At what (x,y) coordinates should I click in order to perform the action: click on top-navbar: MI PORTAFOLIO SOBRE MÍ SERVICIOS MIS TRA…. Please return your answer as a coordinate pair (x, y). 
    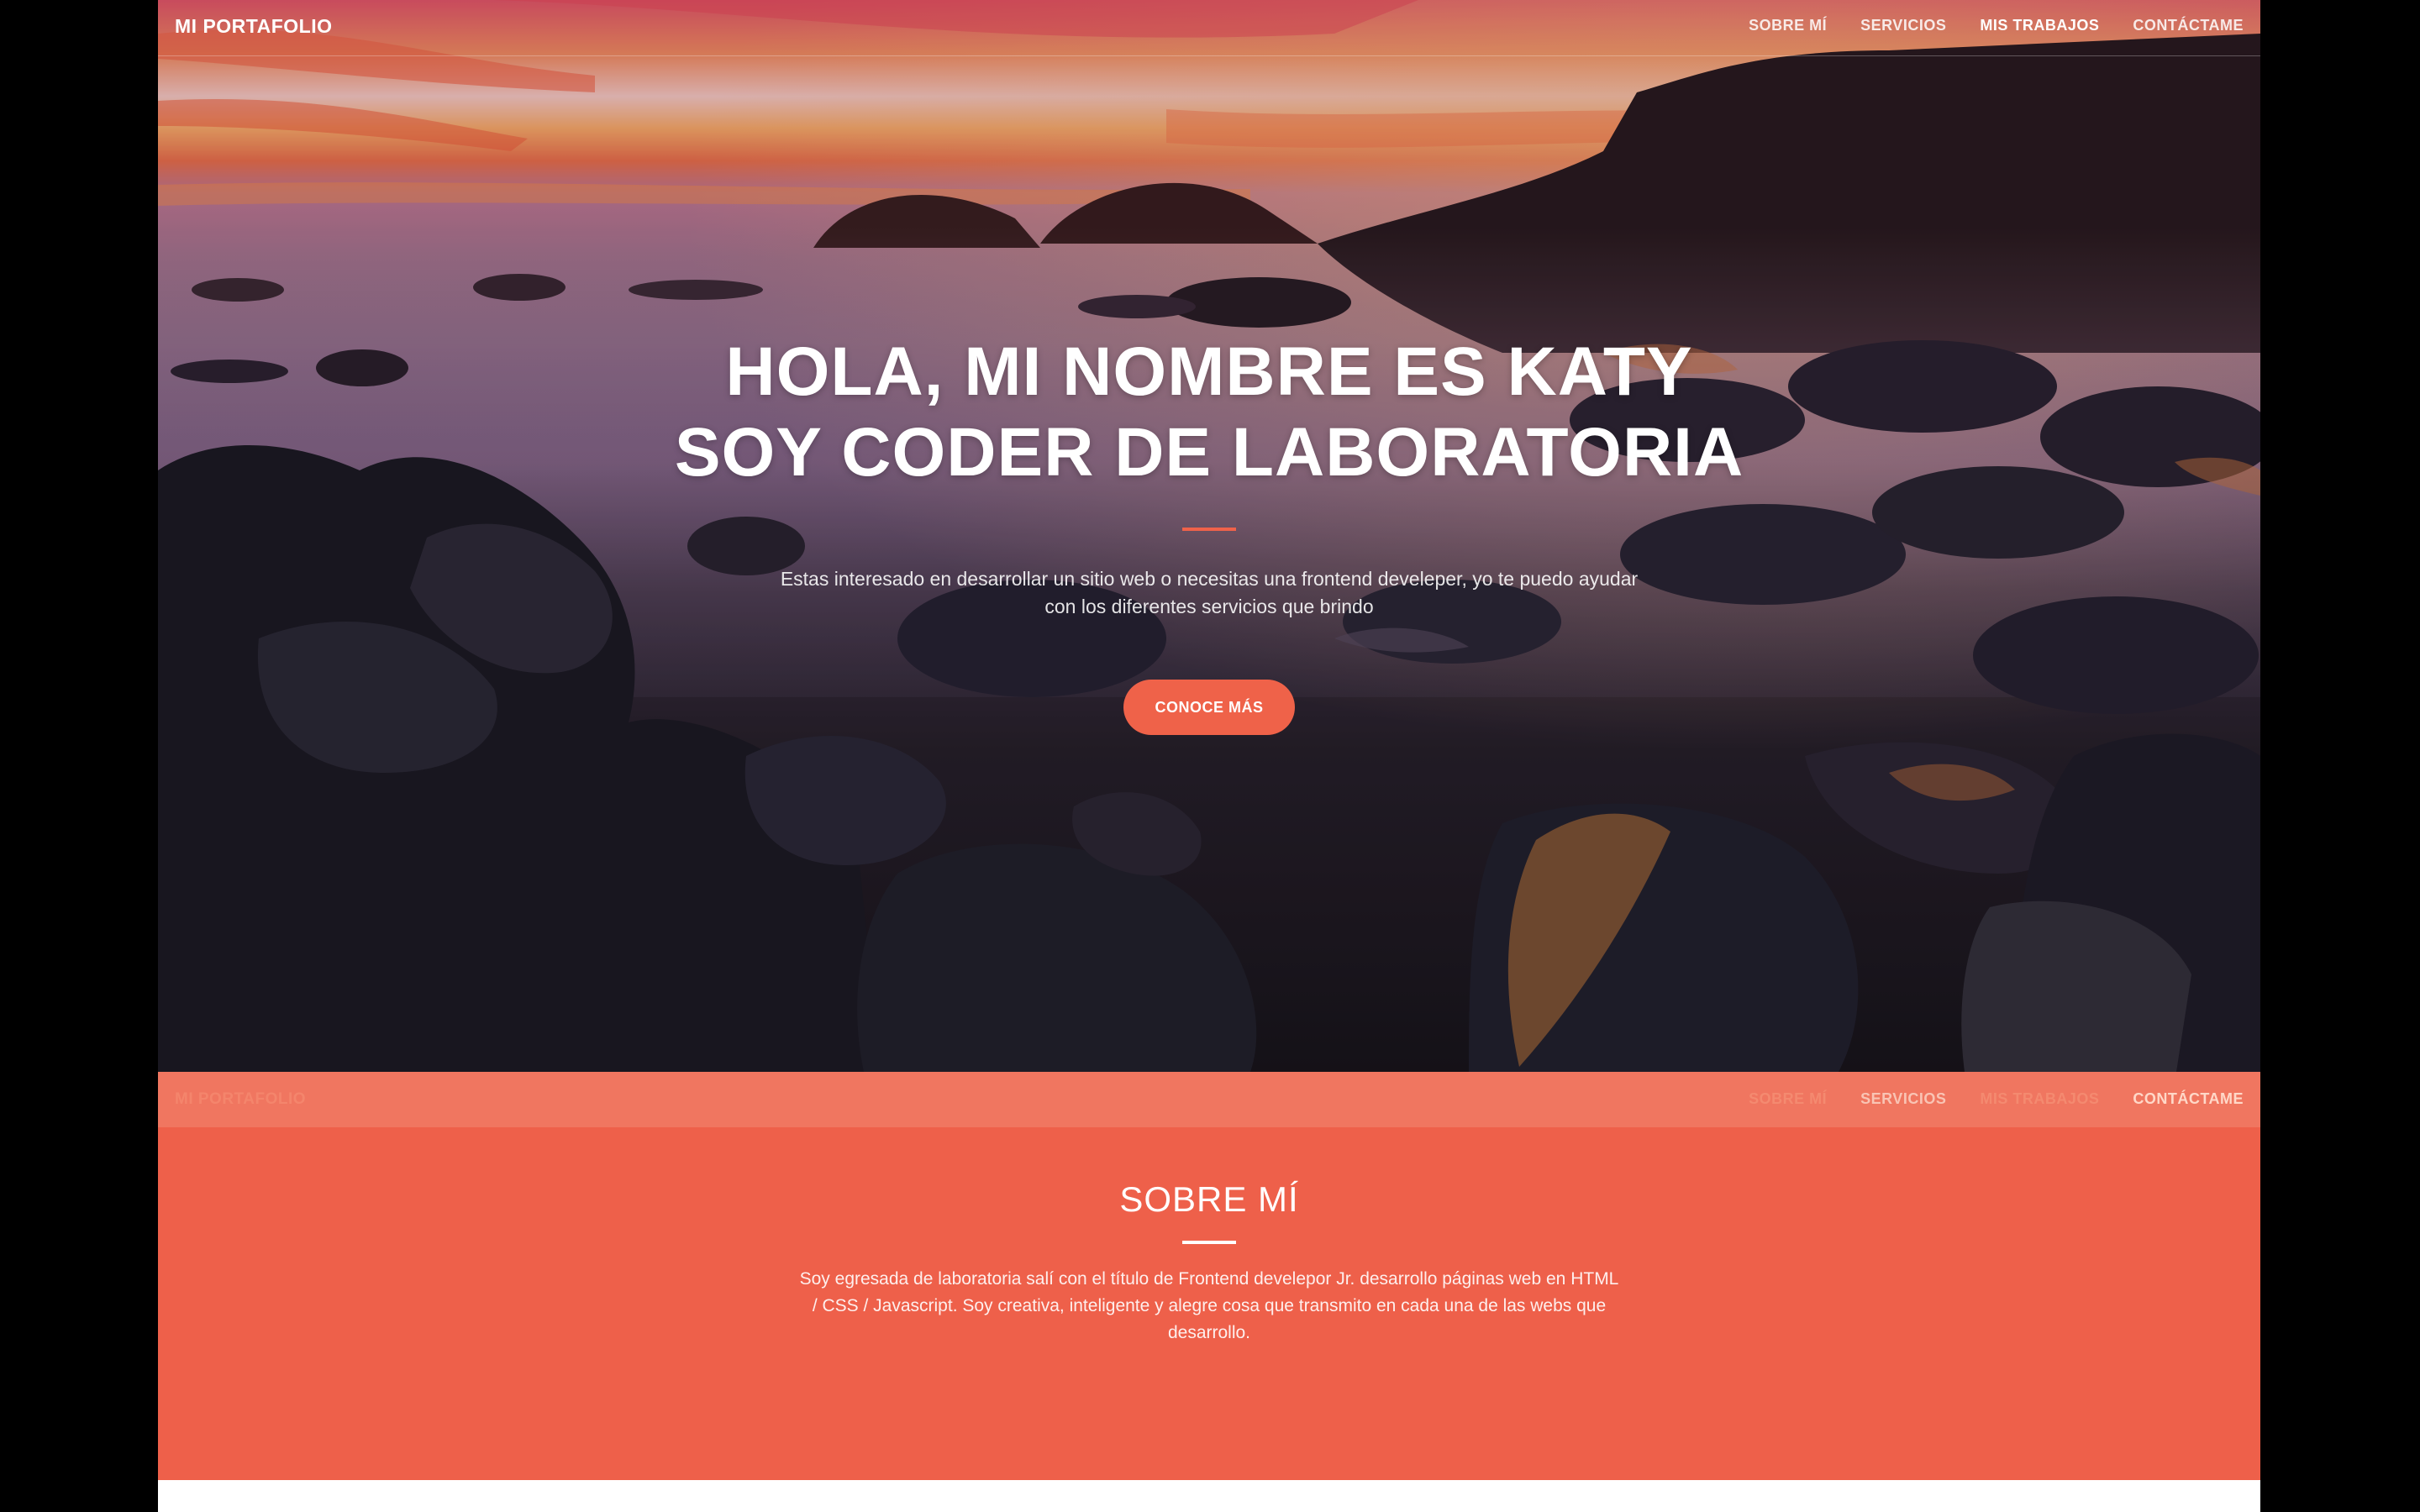
    Looking at the image, I should click on (1209, 28).